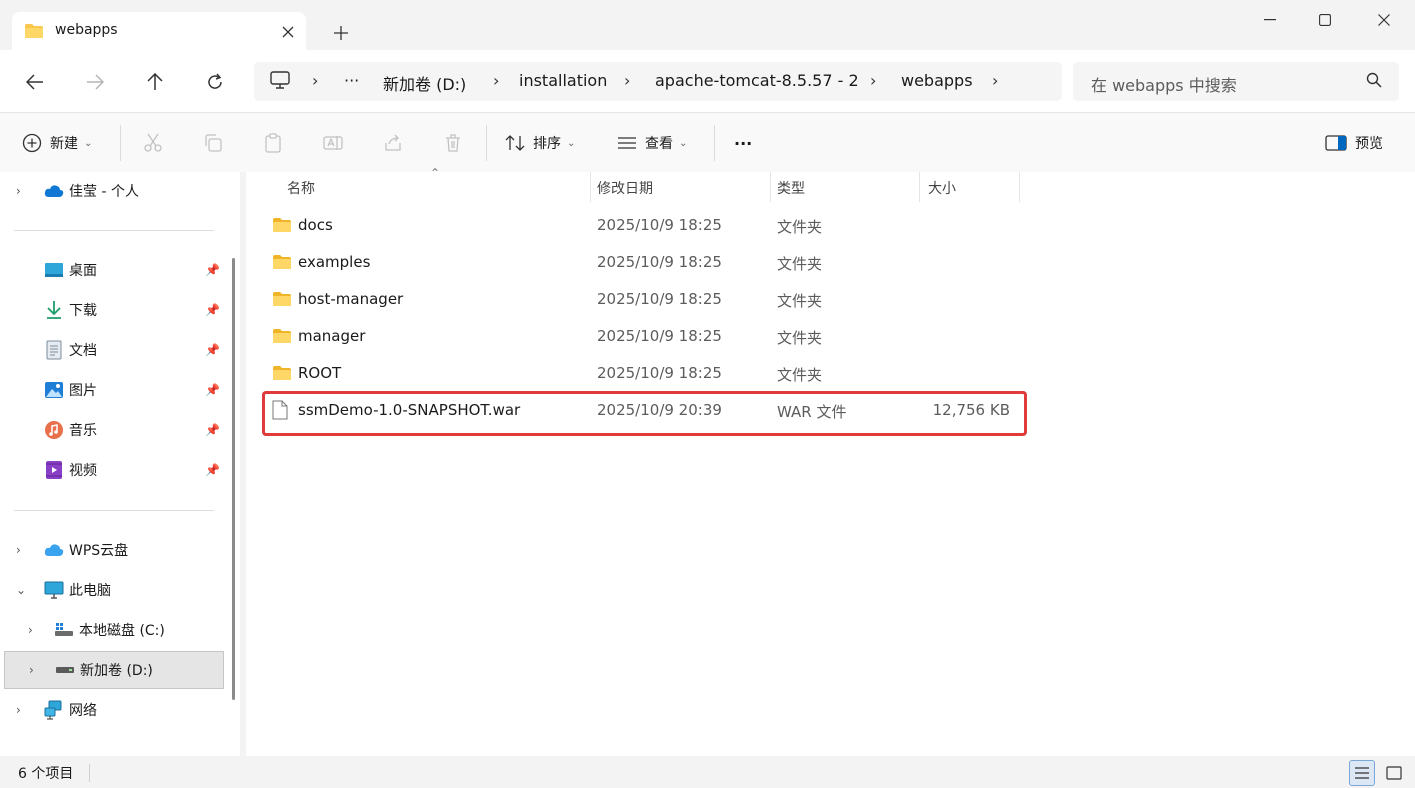 This screenshot has height=788, width=1415. Describe the element at coordinates (1394, 773) in the screenshot. I see `large-icons-view-icon` at that location.